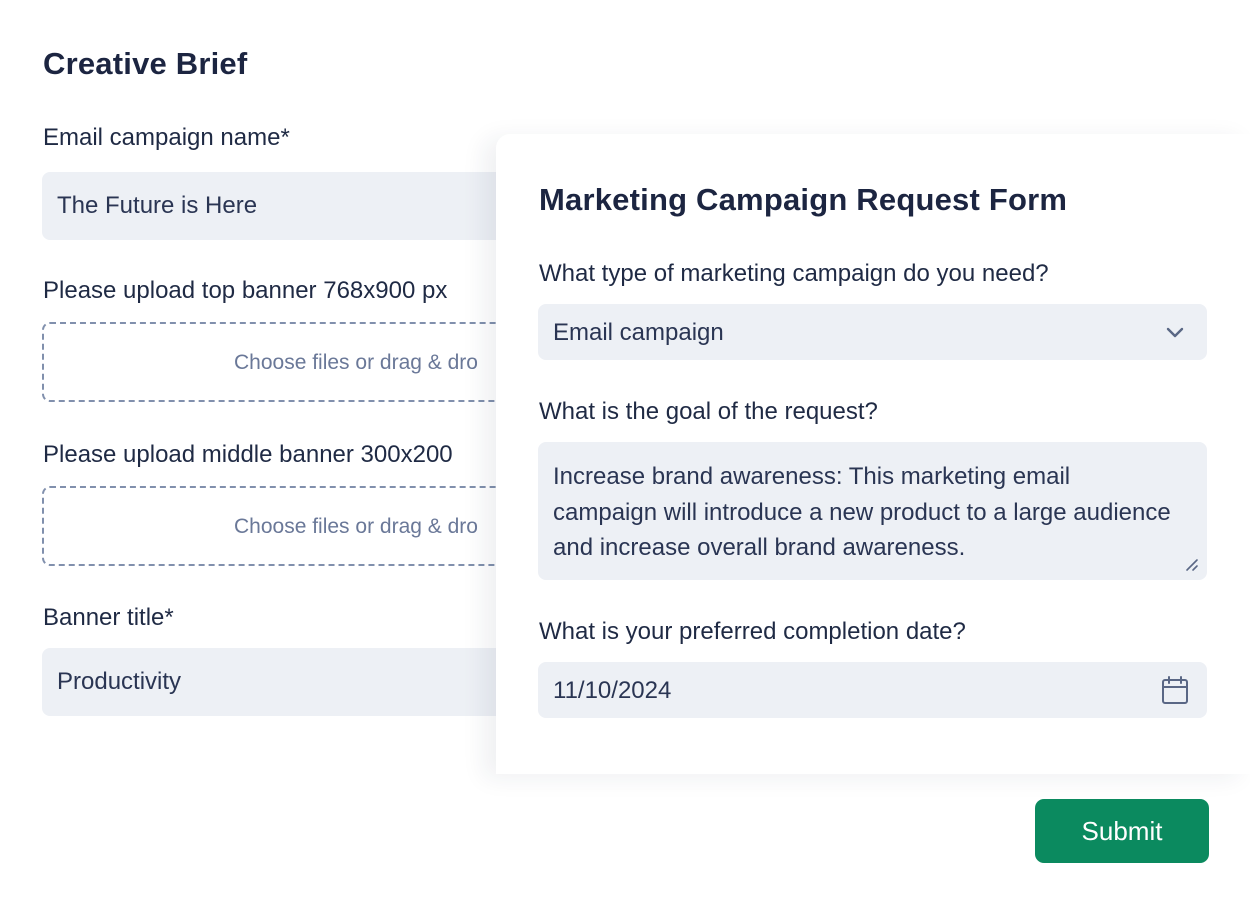  Describe the element at coordinates (1175, 690) in the screenshot. I see `calendar-icon` at that location.